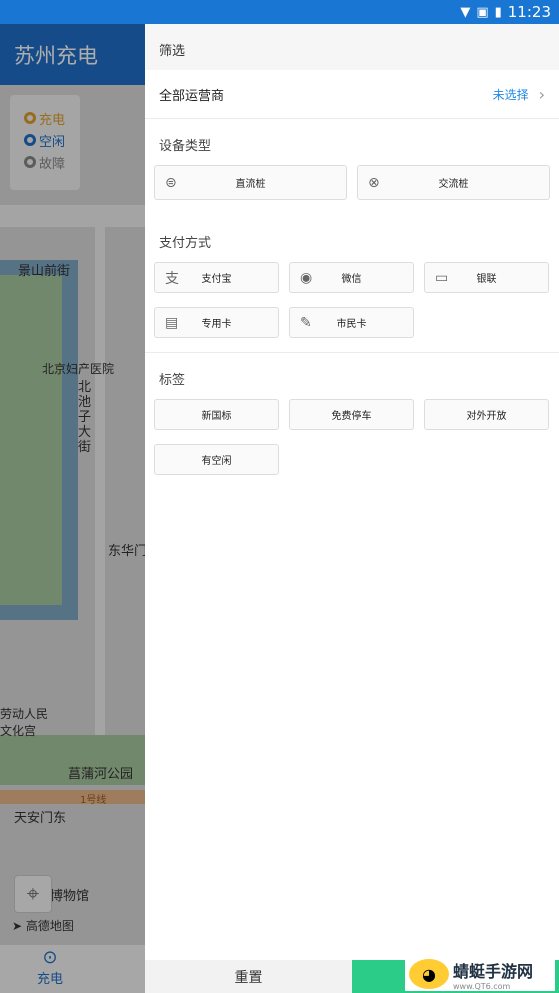 Image resolution: width=559 pixels, height=993 pixels. Describe the element at coordinates (172, 278) in the screenshot. I see `alipay-icon: 支` at that location.